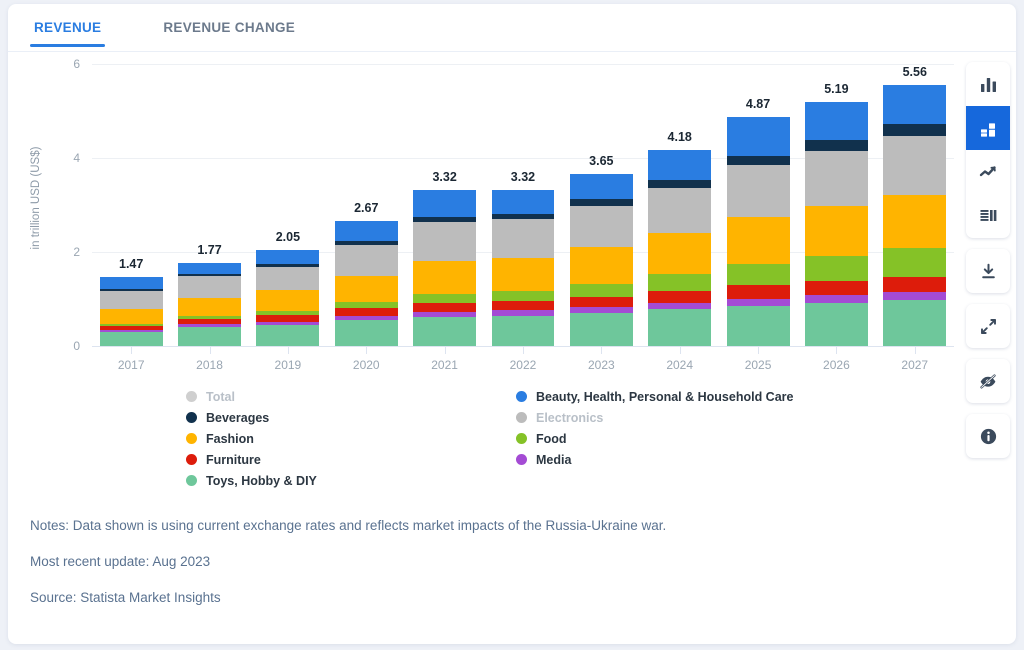  Describe the element at coordinates (988, 271) in the screenshot. I see `download-icon-button` at that location.